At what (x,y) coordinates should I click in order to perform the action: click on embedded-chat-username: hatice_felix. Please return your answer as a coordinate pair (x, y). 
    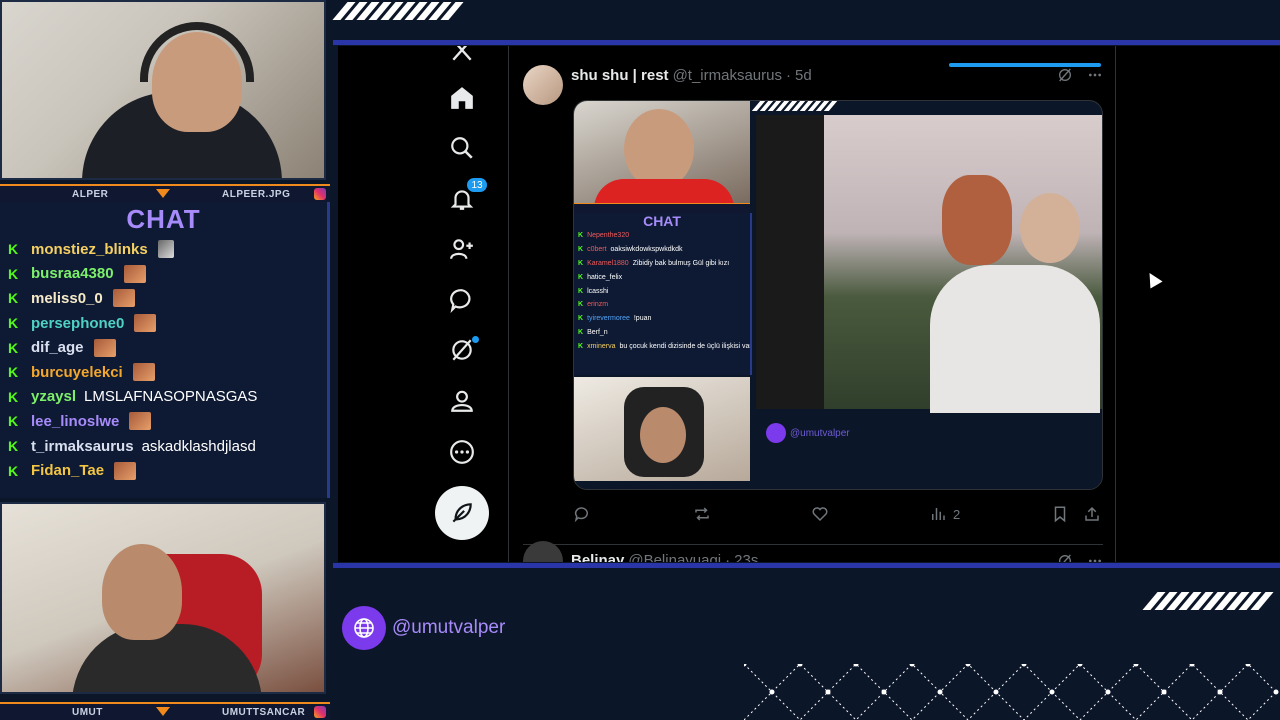
    Looking at the image, I should click on (605, 277).